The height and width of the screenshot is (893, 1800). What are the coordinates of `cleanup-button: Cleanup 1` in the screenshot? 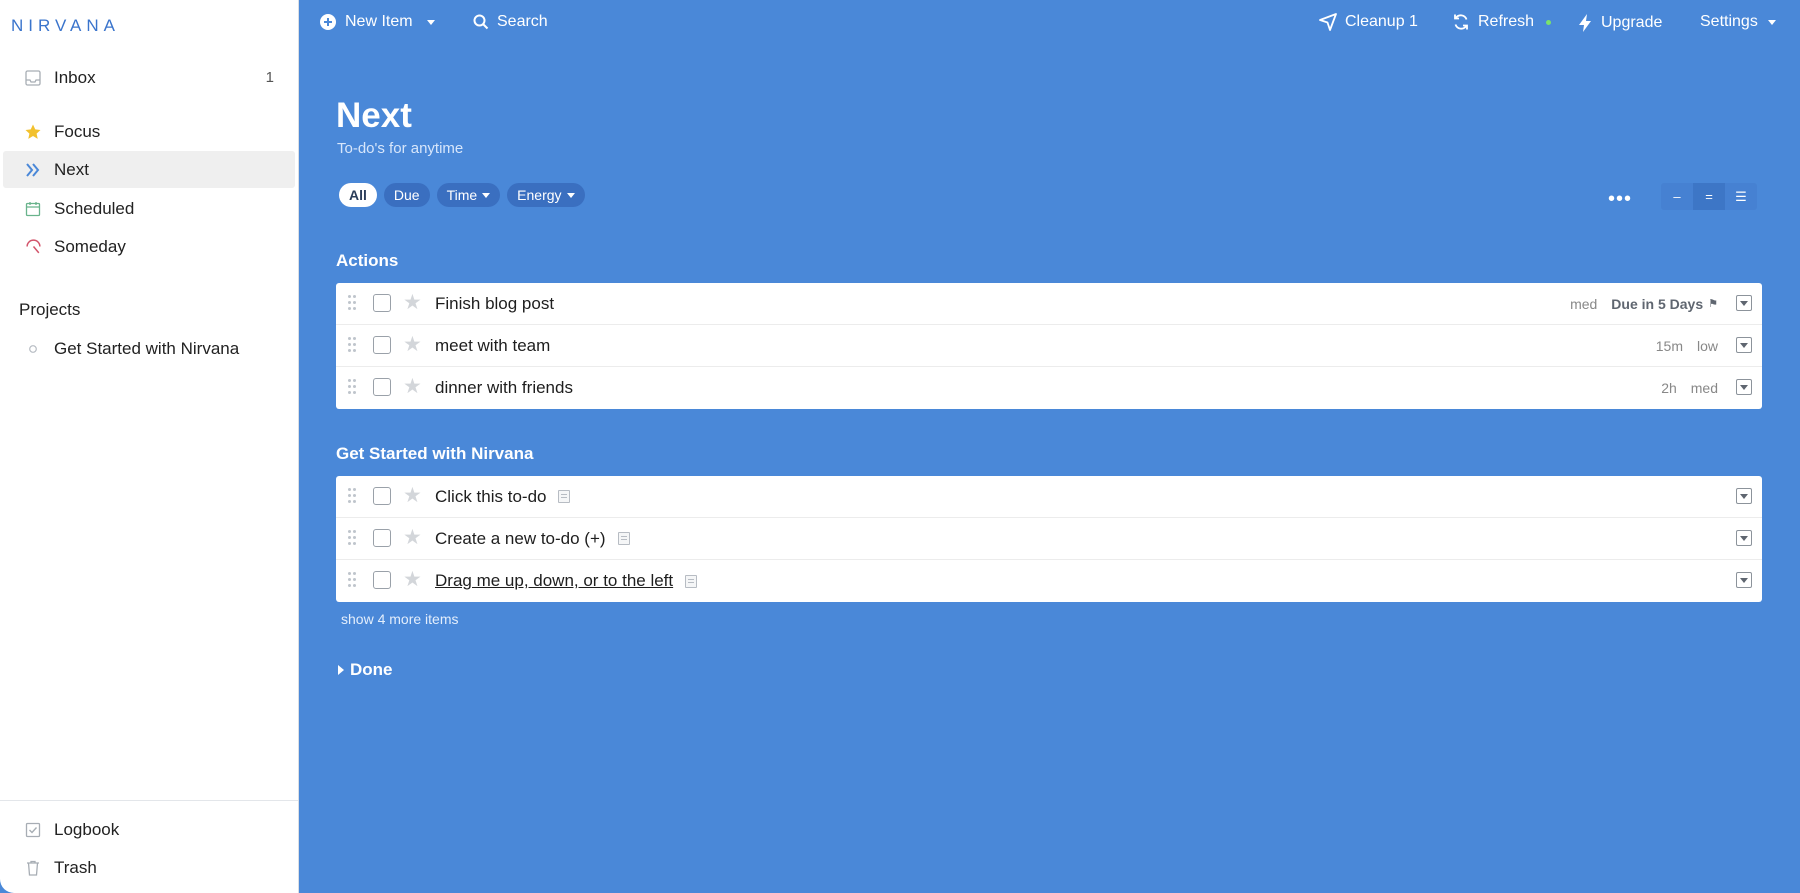 It's located at (1368, 22).